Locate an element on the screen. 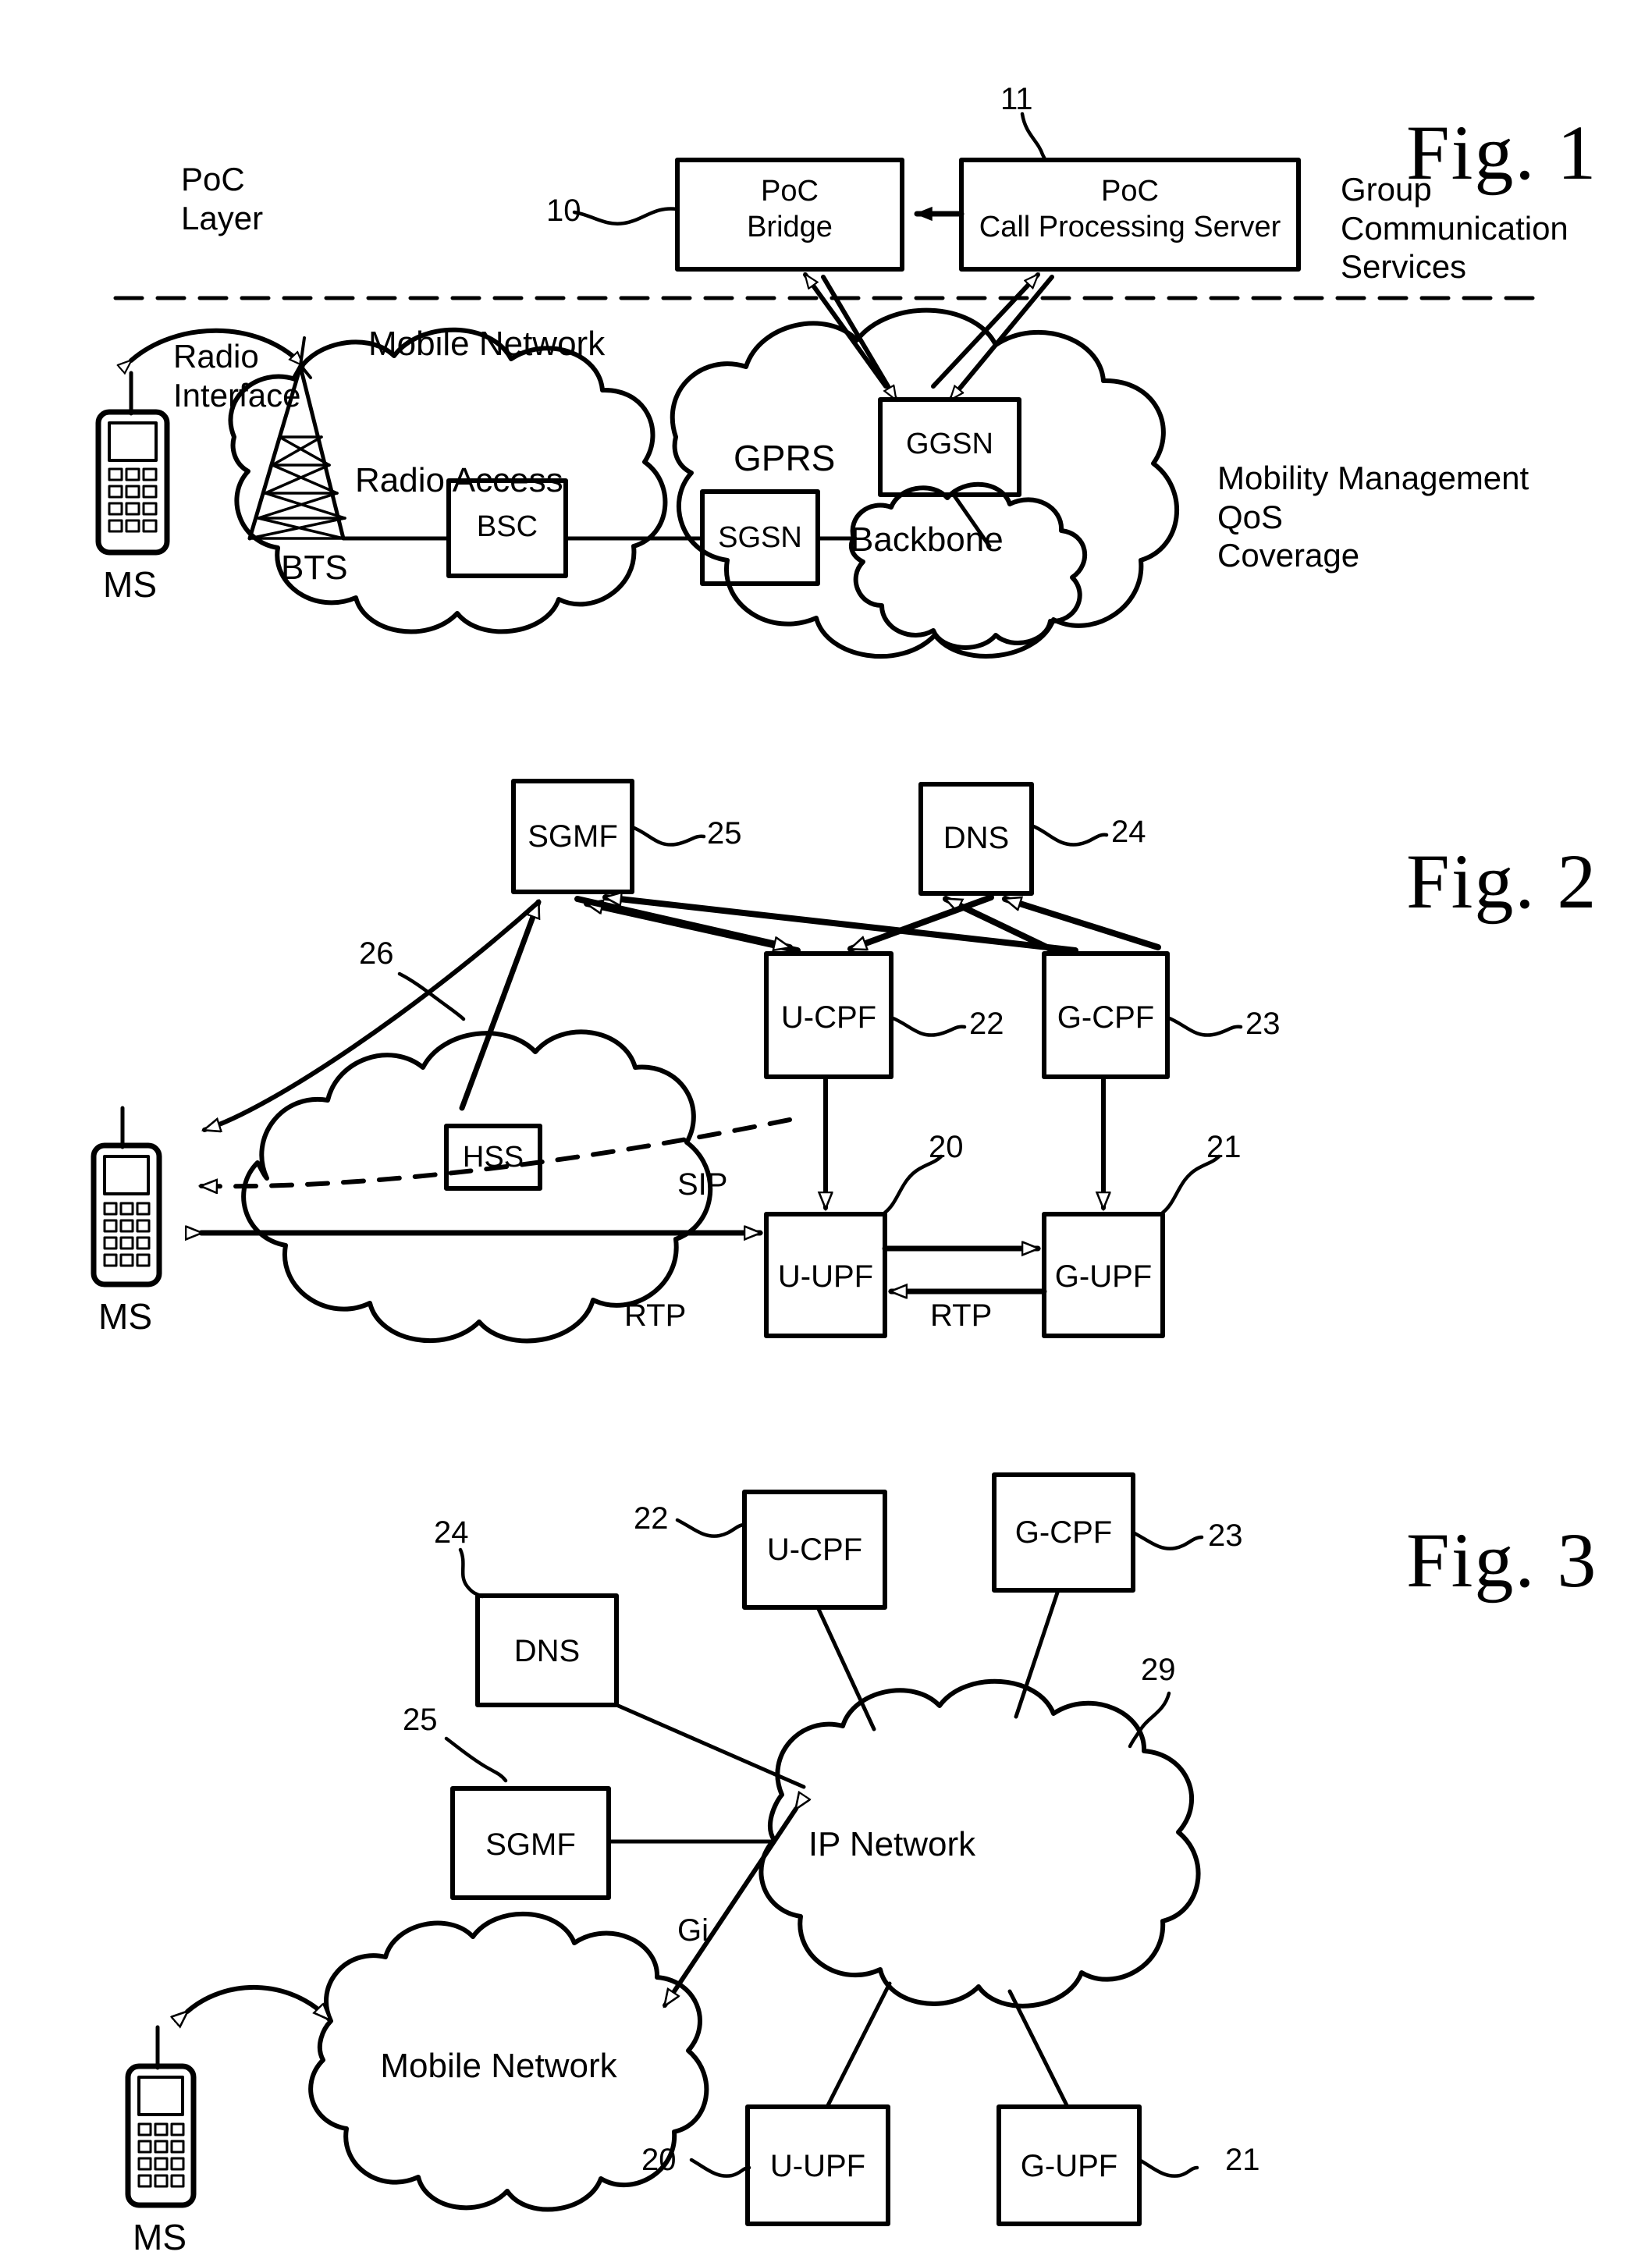 The image size is (1652, 2266). mobile-network-label-fig1: Mobile Network is located at coordinates (487, 344).